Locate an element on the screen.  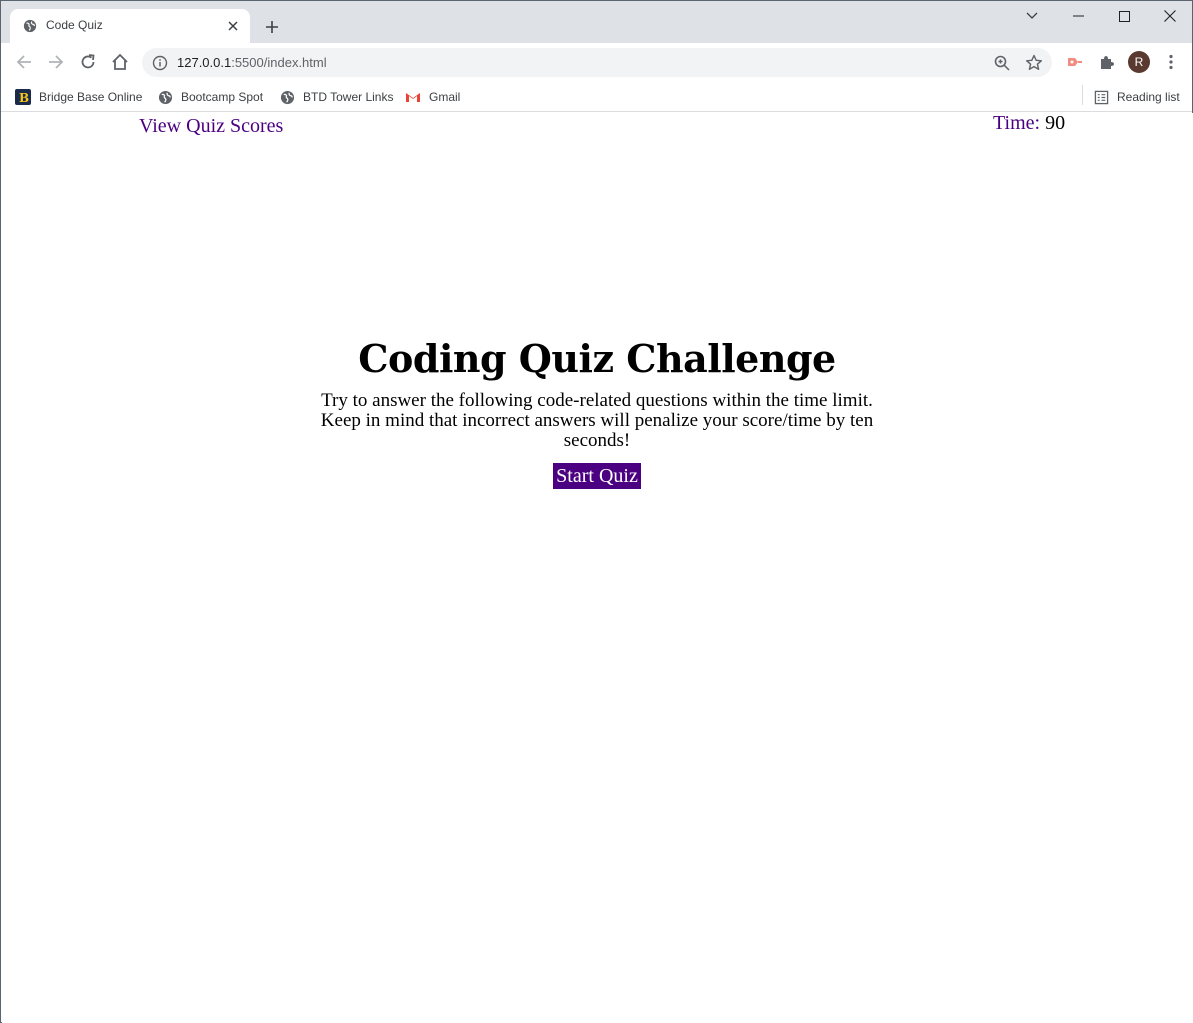
bookmark-label: Bootcamp Spot is located at coordinates (222, 97).